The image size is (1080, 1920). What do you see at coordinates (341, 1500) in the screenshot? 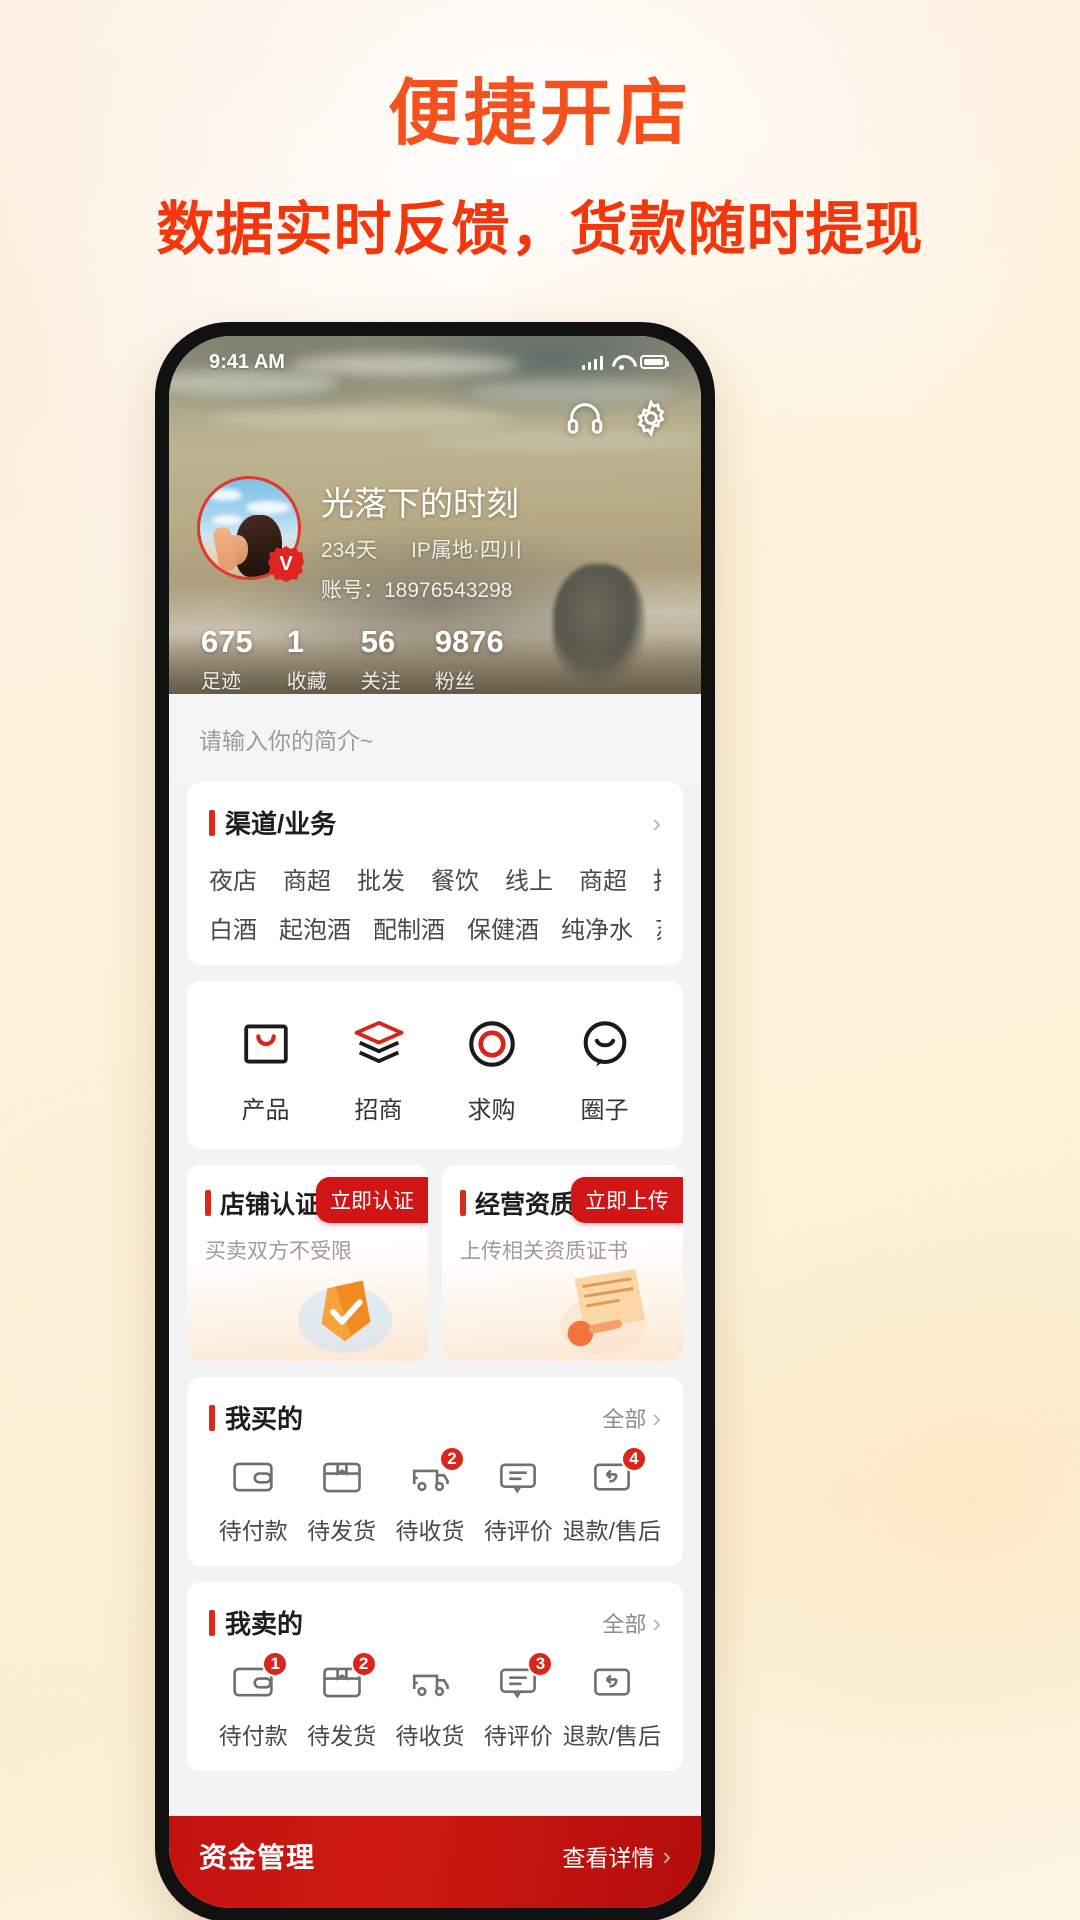
I see `bought-status-unshipped: 待发货` at bounding box center [341, 1500].